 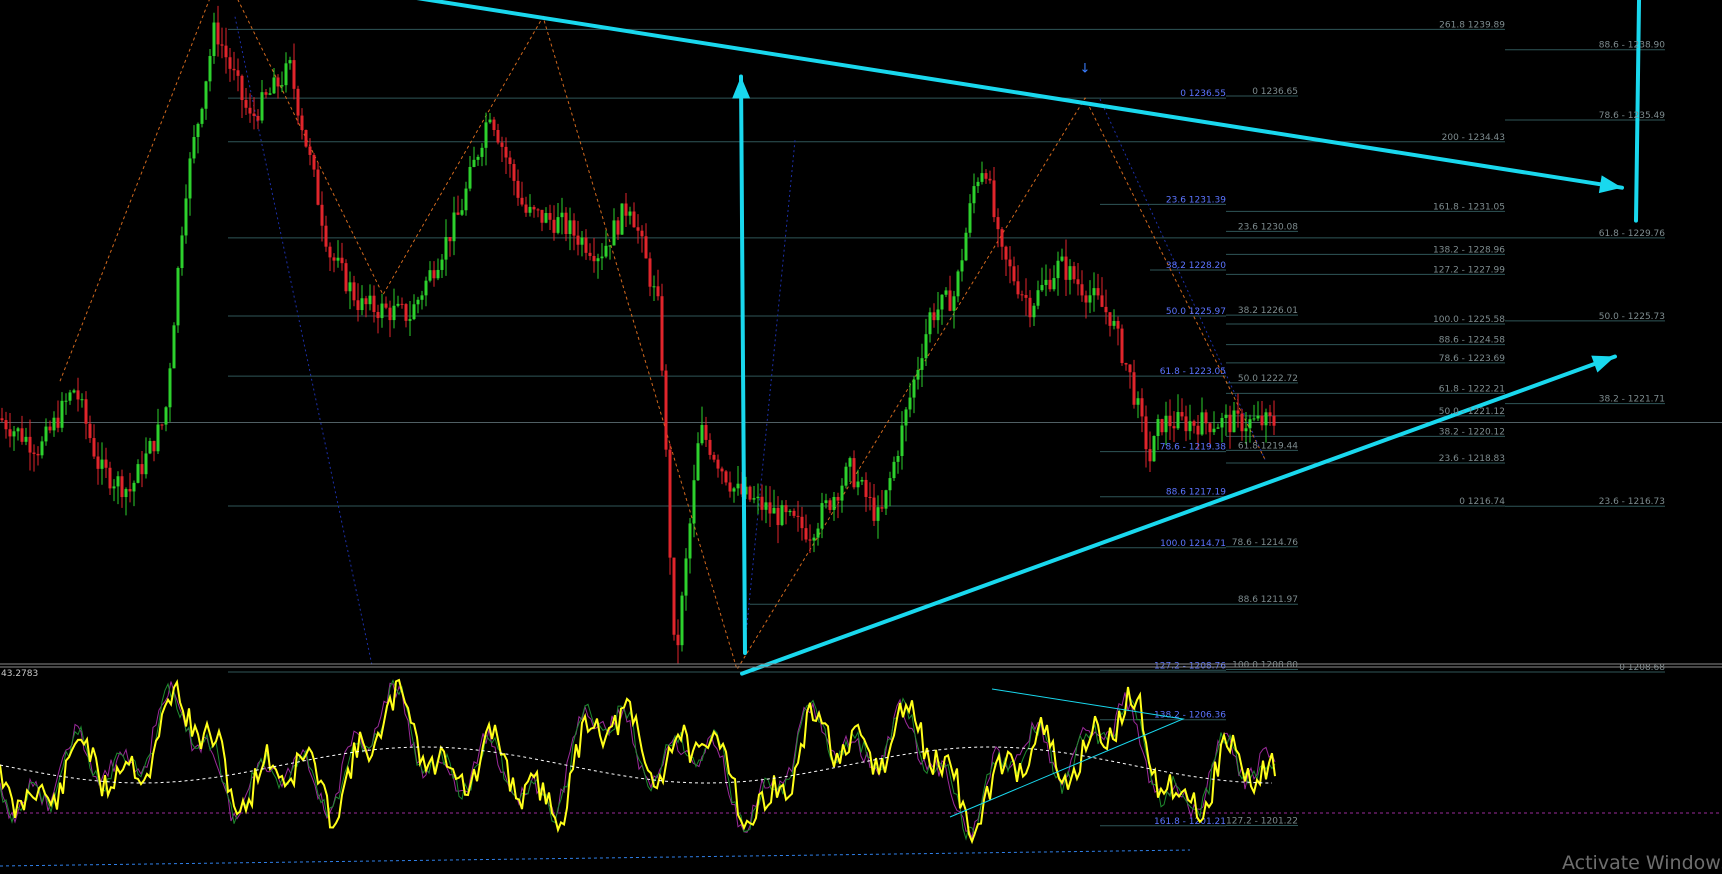 I want to click on fib-level-label: 50.0 - 1225.73, so click(x=1632, y=317).